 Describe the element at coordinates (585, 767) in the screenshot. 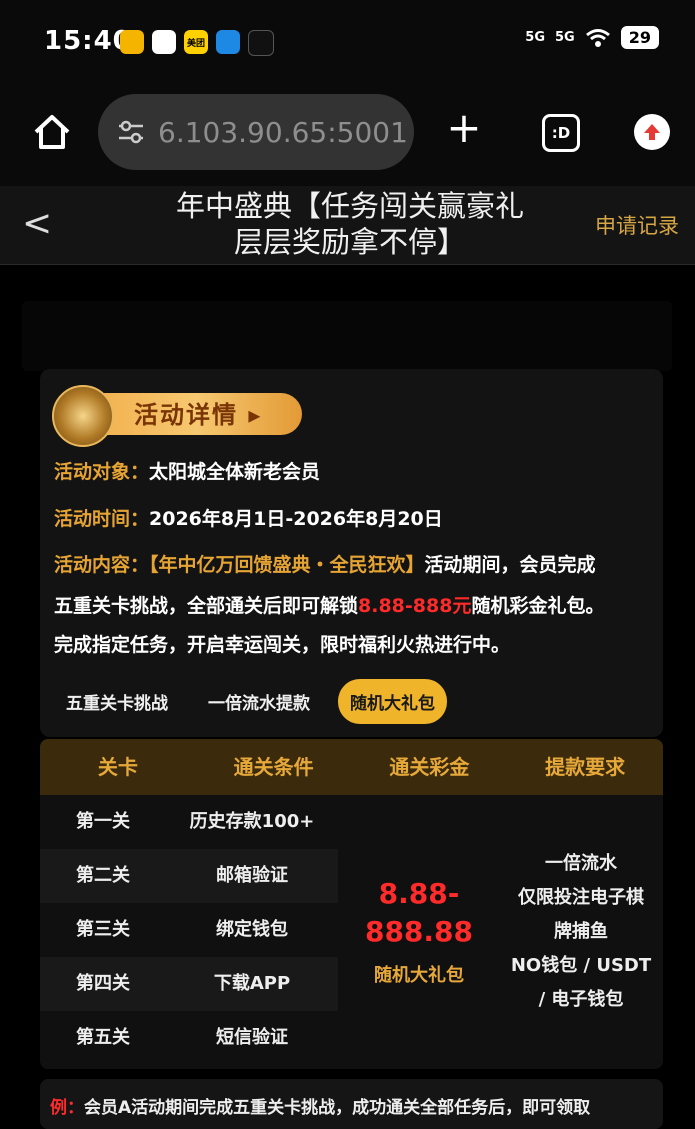

I see `header-requirement: 提款要求` at that location.